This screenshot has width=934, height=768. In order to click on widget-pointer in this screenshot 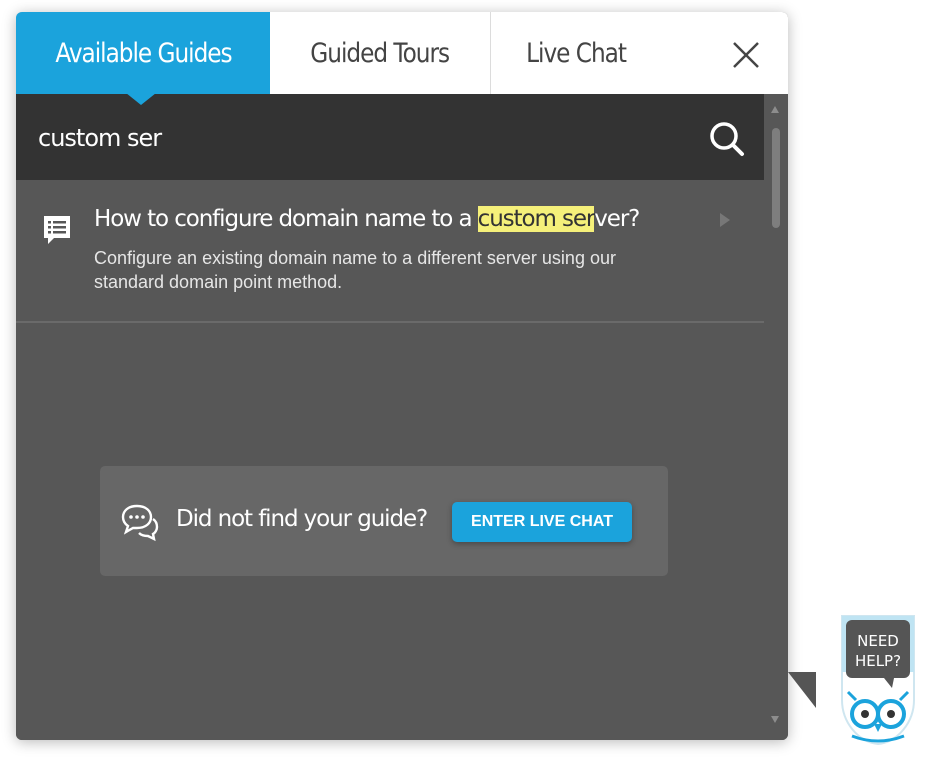, I will do `click(802, 690)`.